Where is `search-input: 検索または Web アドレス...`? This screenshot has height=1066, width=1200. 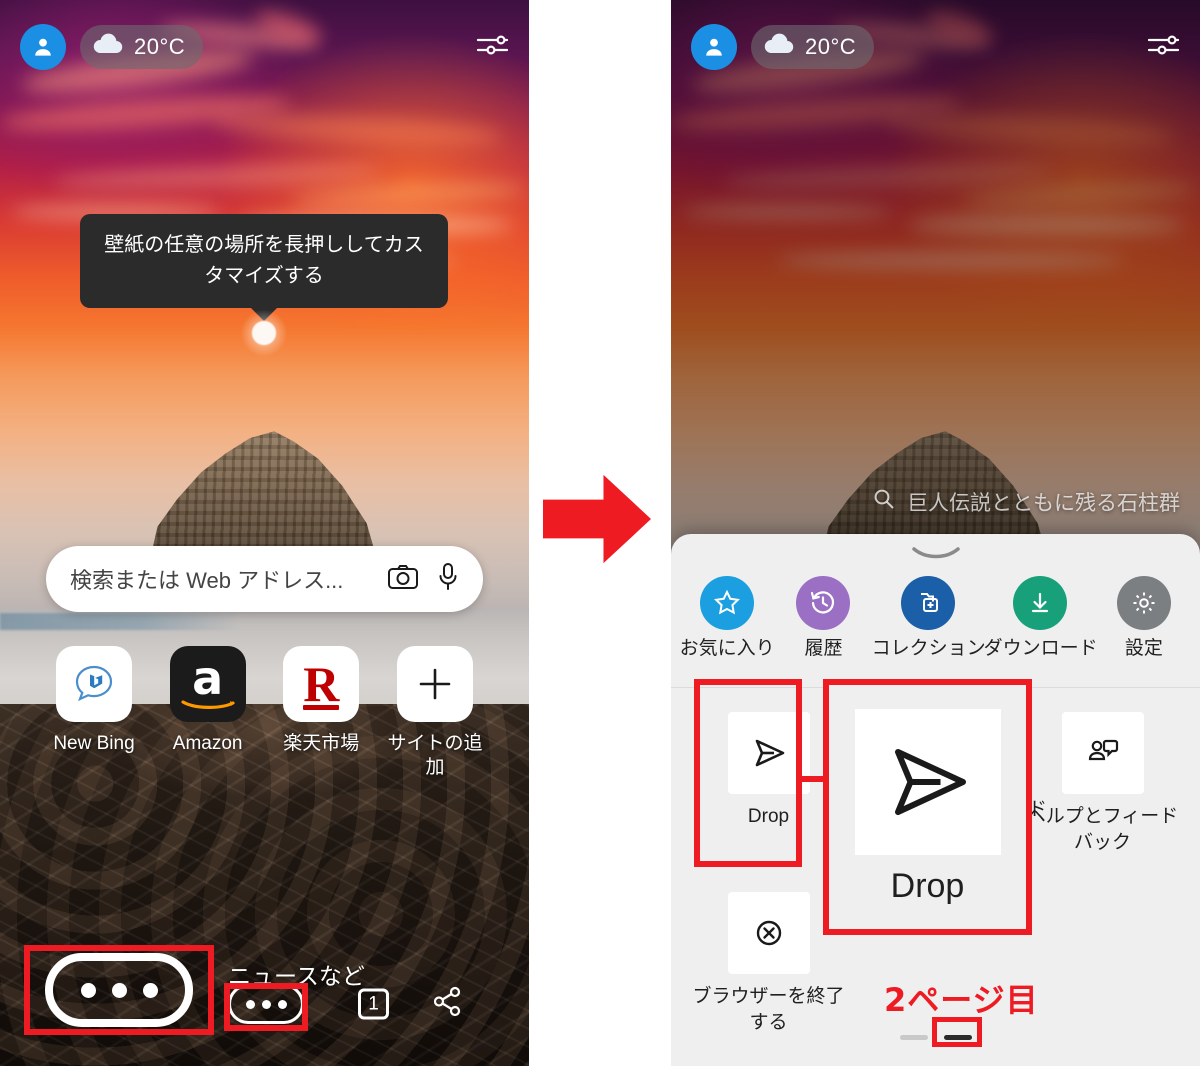 search-input: 検索または Web アドレス... is located at coordinates (219, 579).